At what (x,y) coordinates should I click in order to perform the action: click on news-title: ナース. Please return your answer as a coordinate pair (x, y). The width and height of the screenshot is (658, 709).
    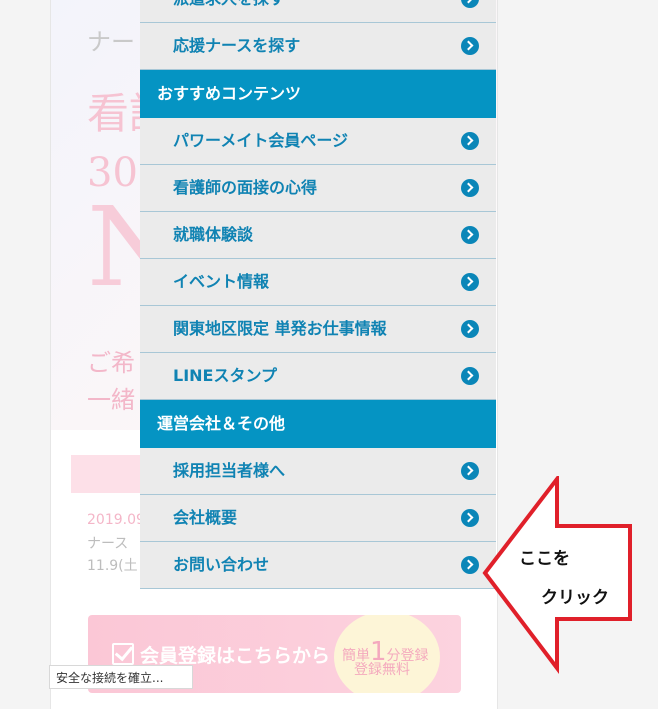
    Looking at the image, I should click on (107, 543).